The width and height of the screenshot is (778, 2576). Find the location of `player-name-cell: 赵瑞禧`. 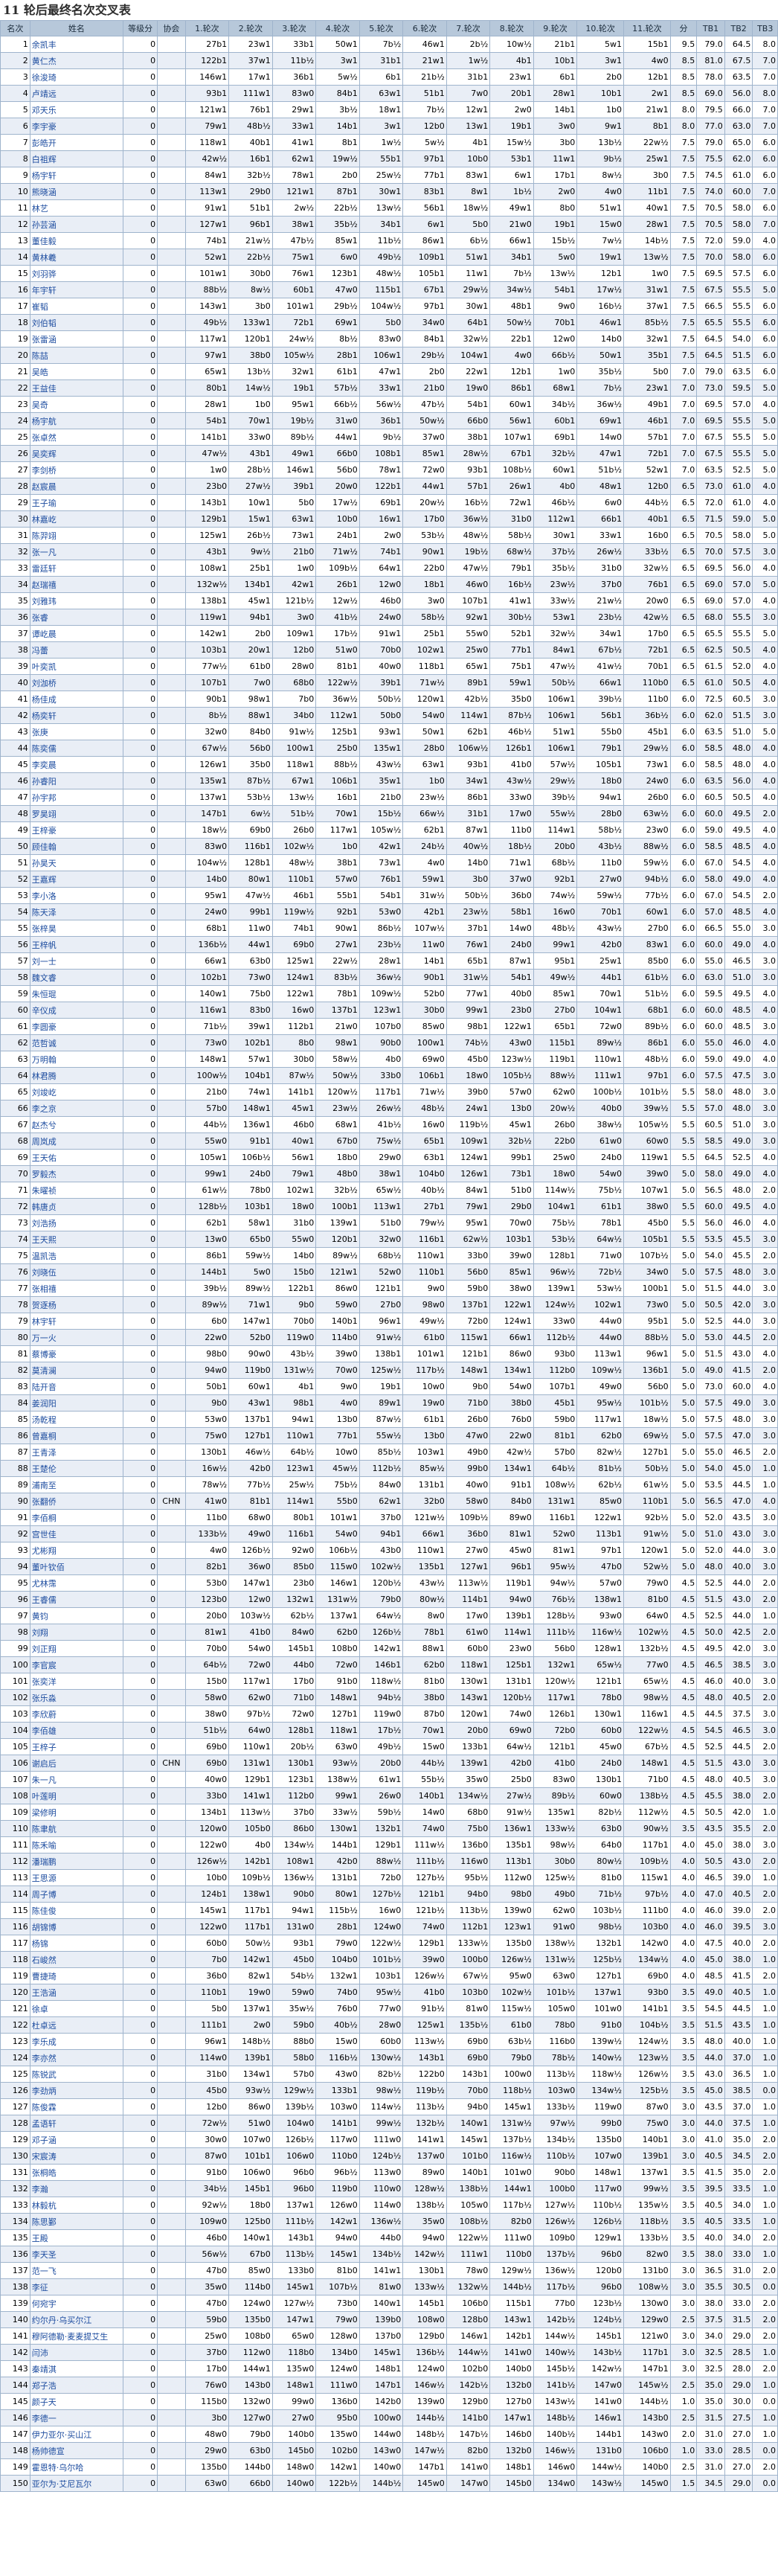

player-name-cell: 赵瑞禧 is located at coordinates (77, 584).